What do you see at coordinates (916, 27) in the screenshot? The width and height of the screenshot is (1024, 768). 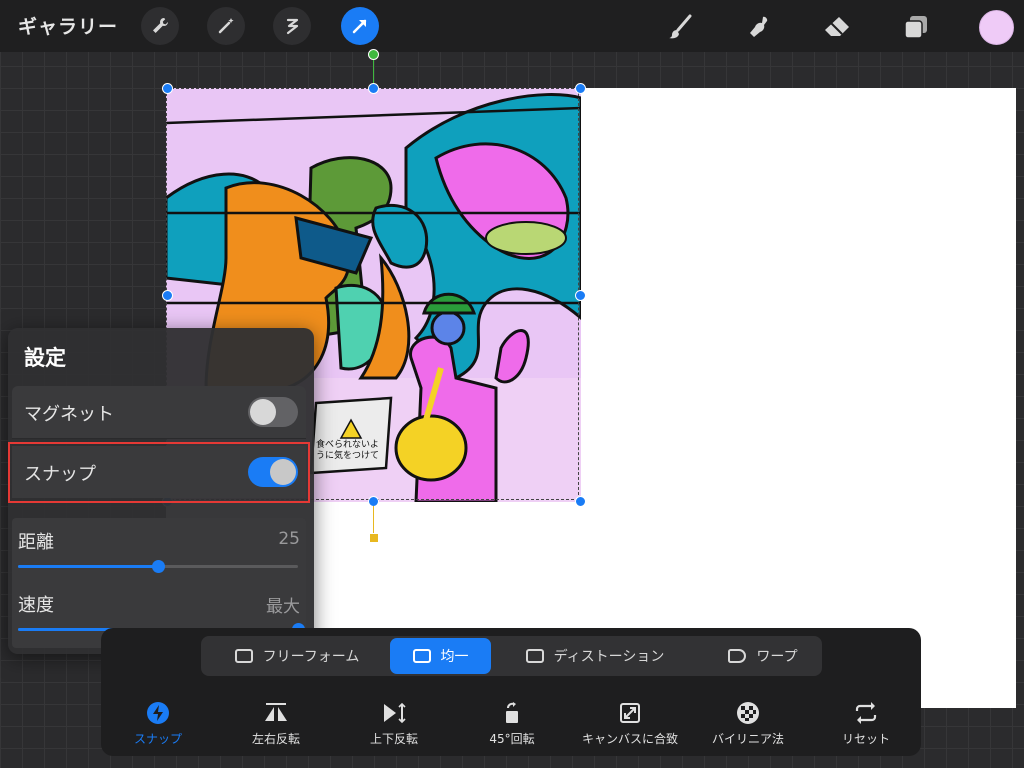 I see `layers-icon` at bounding box center [916, 27].